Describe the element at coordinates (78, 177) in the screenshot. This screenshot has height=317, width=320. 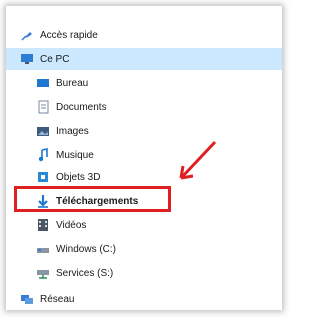
I see `sidebar-item-label: Objets 3D` at that location.